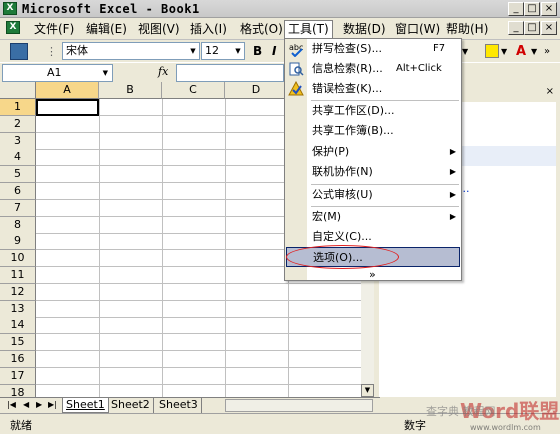 The width and height of the screenshot is (560, 434). I want to click on font-size-select: 12 ▼, so click(223, 51).